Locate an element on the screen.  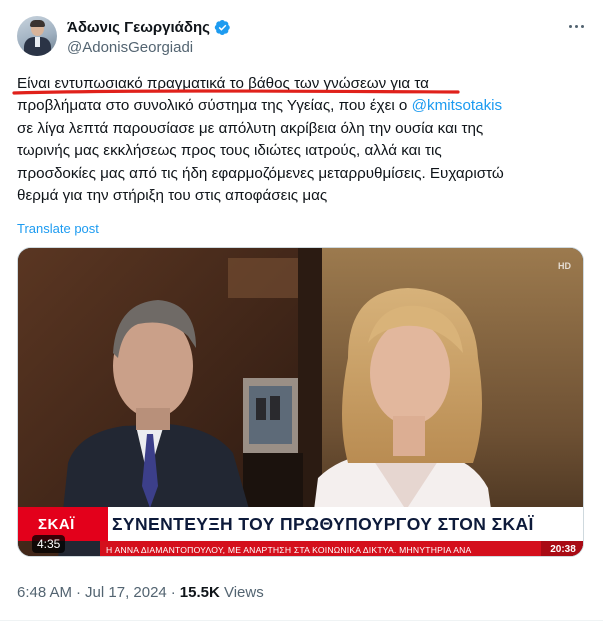
views-label: Views is located at coordinates (243, 592).